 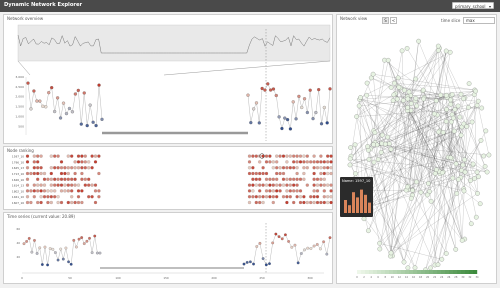 I want to click on dataset-select: primary_school ▾, so click(x=473, y=5).